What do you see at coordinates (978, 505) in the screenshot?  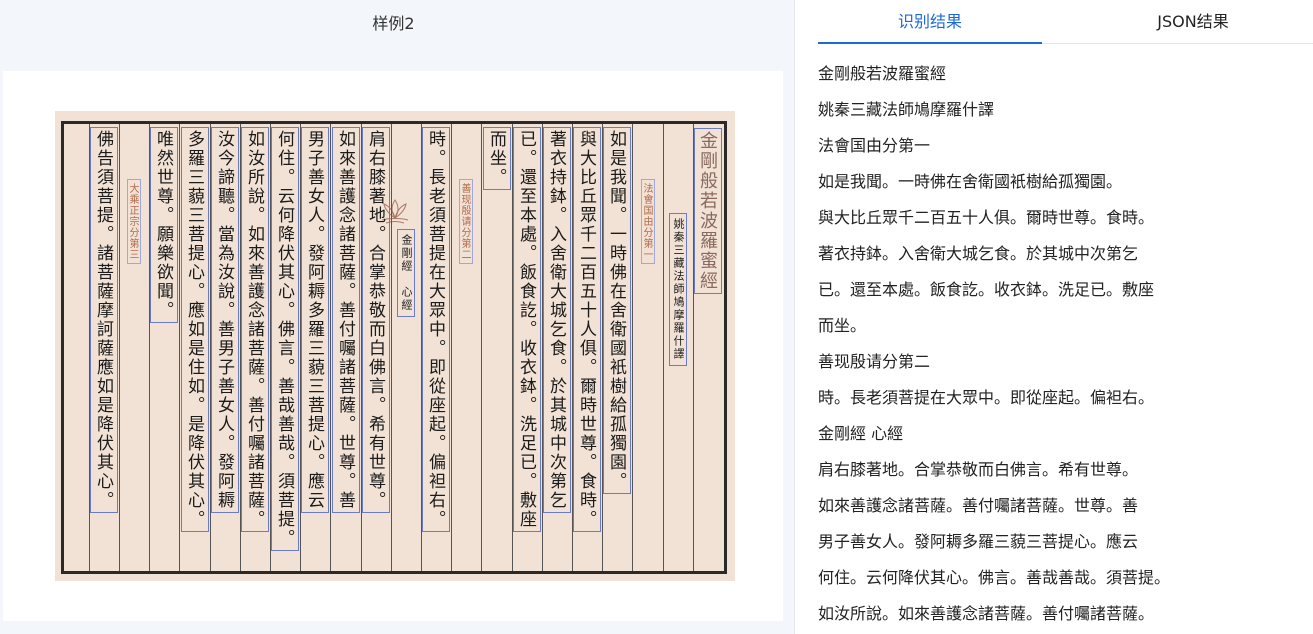 I see `result-line: 如來善護念諸菩薩。善付囑諸菩薩。世尊。善` at bounding box center [978, 505].